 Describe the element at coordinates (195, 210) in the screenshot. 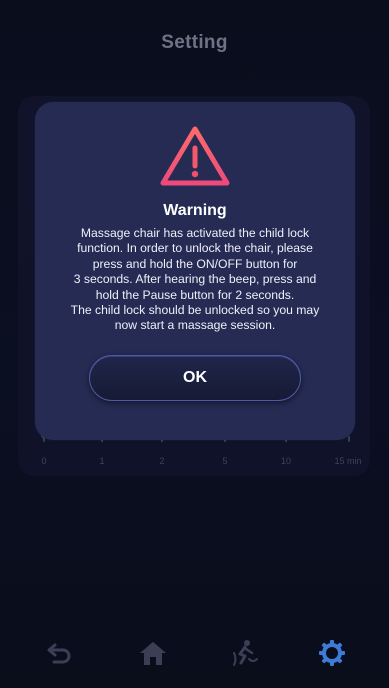

I see `dialog-title: Warning` at that location.